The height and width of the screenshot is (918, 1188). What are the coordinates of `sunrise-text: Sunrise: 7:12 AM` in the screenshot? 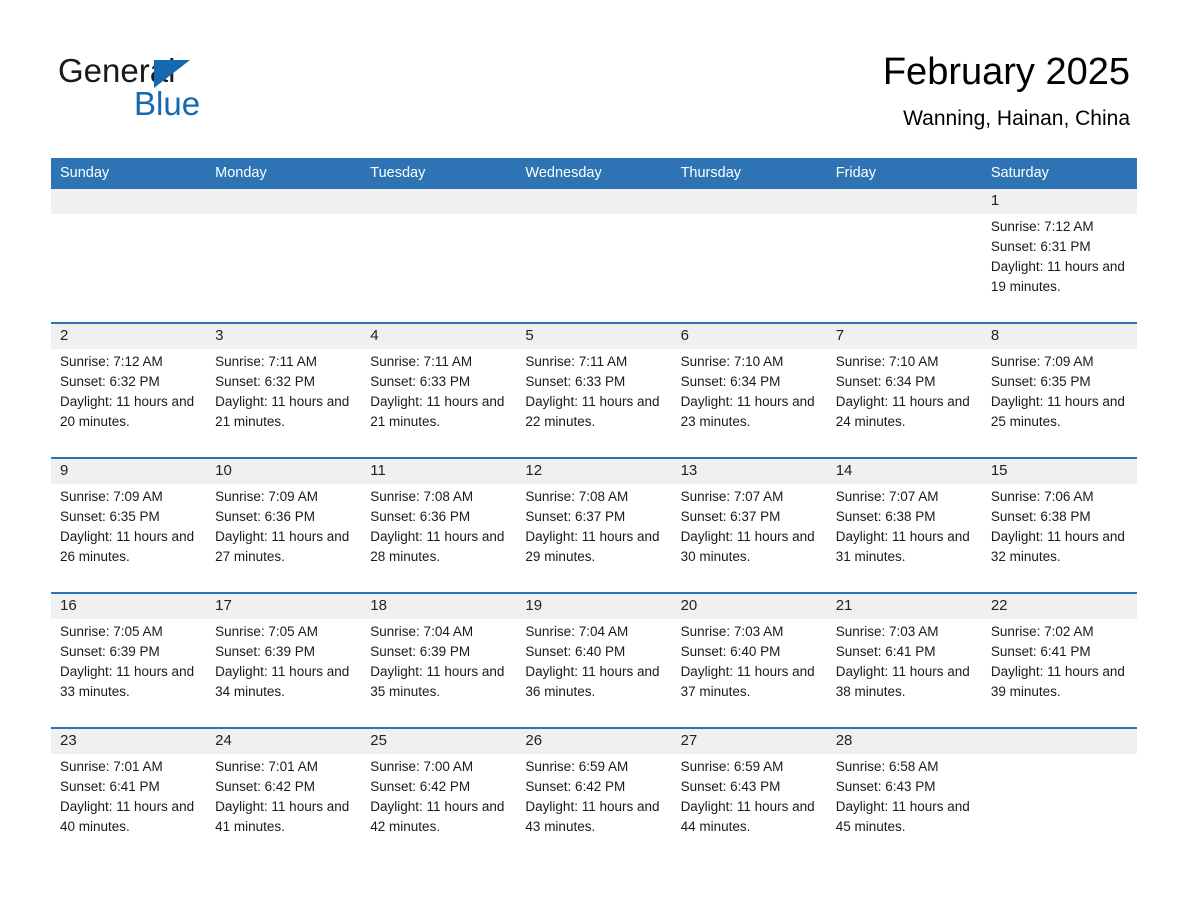 It's located at (111, 361).